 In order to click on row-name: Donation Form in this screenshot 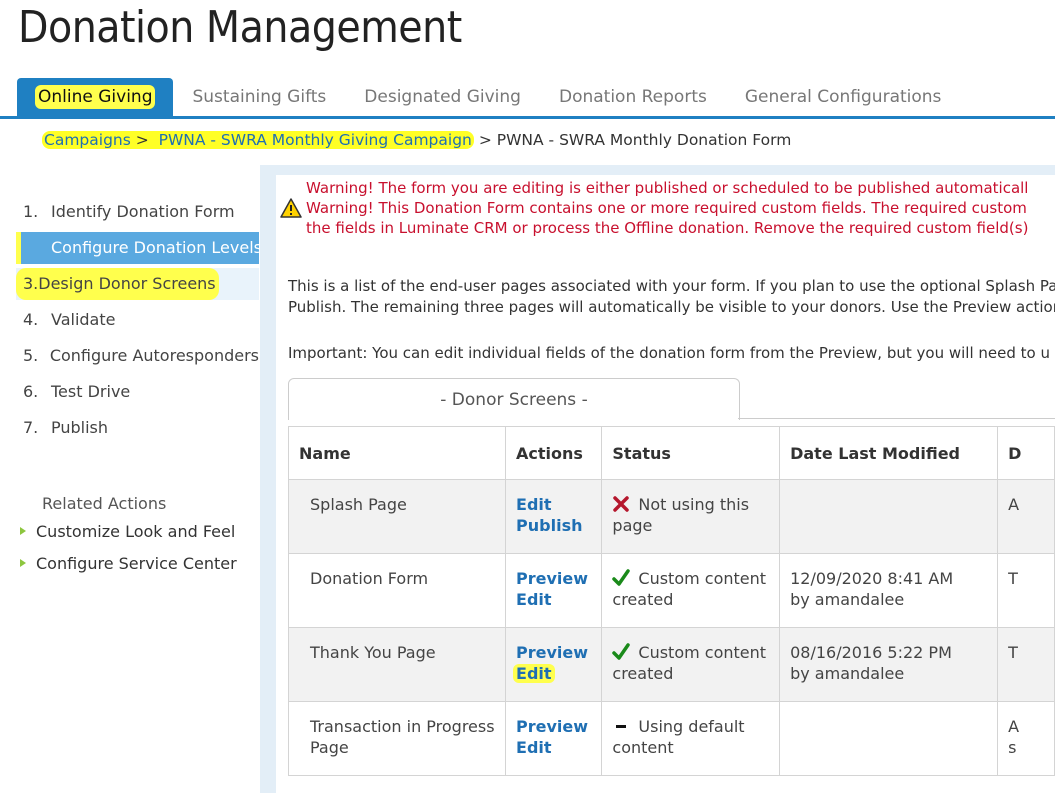, I will do `click(397, 590)`.